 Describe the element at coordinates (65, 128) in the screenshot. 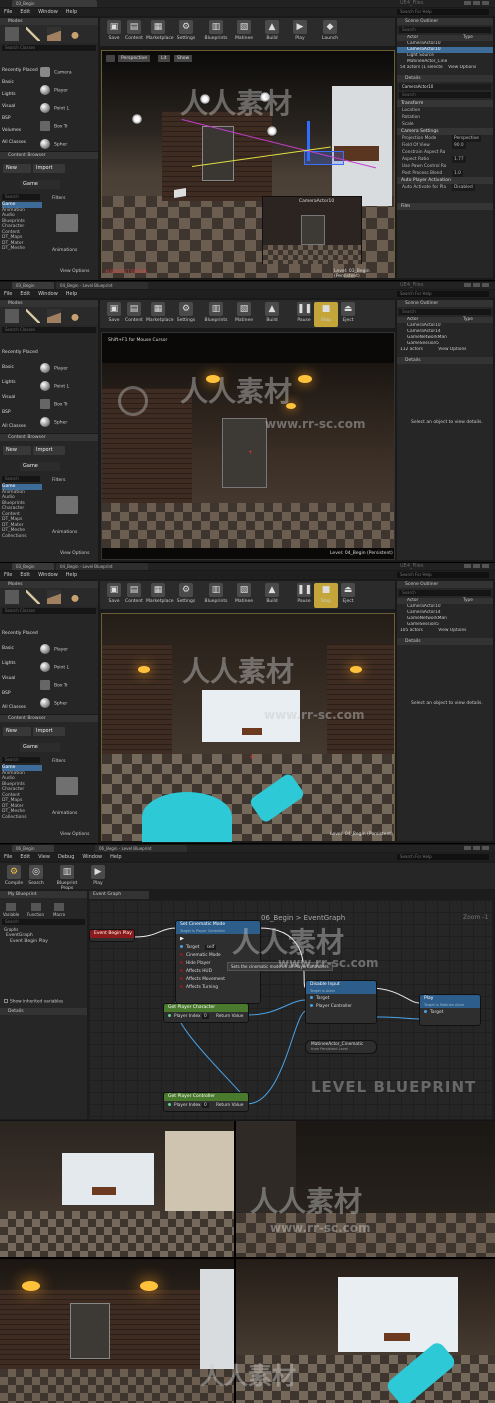

I see `place-item-box-trigger: Box Tr` at that location.